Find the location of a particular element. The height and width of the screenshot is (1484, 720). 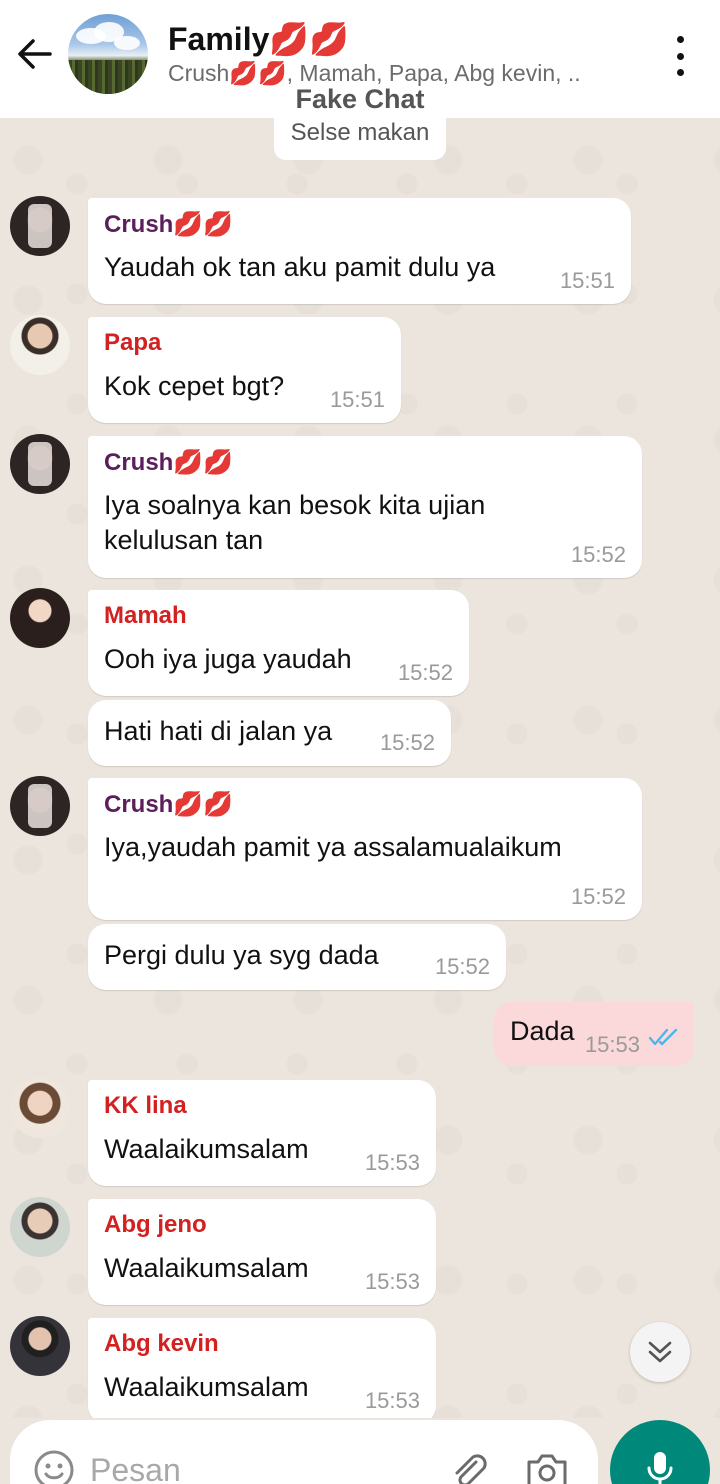

message-input-bar: Pesan is located at coordinates (304, 1452).